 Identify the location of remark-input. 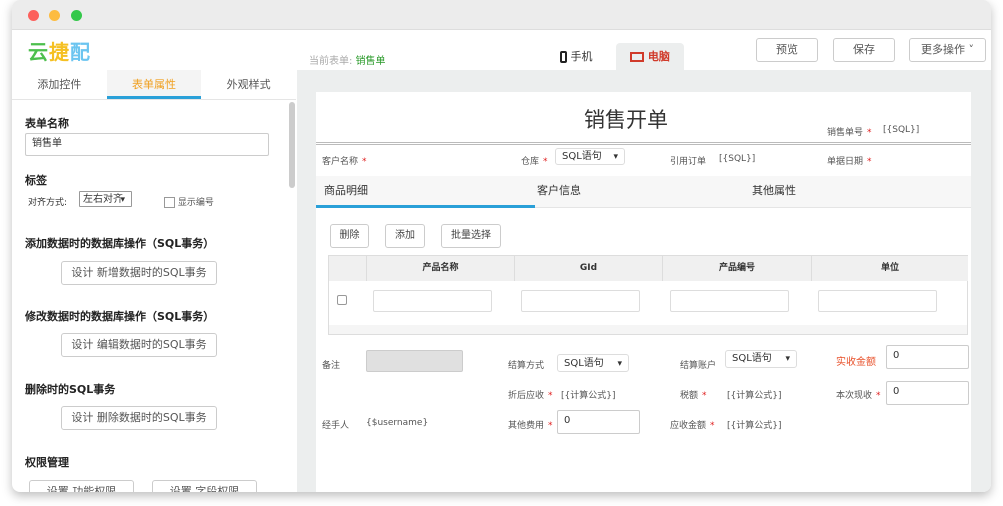
(414, 361).